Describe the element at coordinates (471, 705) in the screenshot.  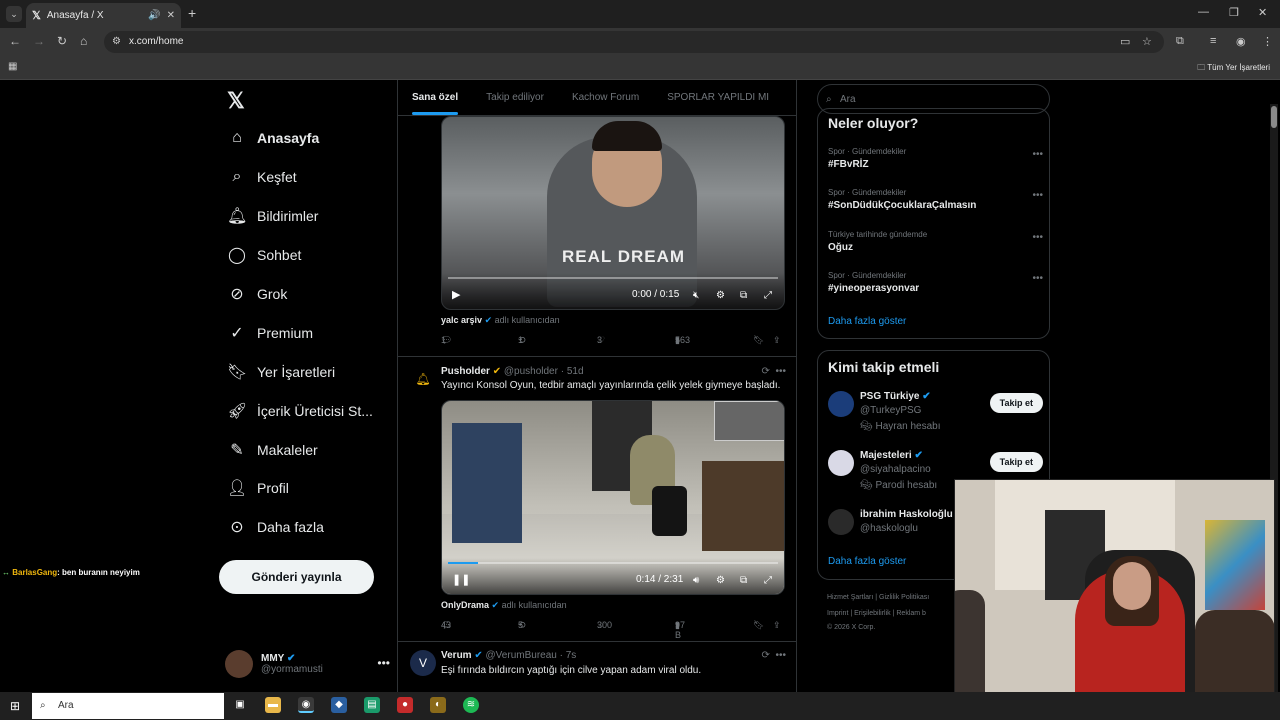
I see `spotify-icon: ≋` at that location.